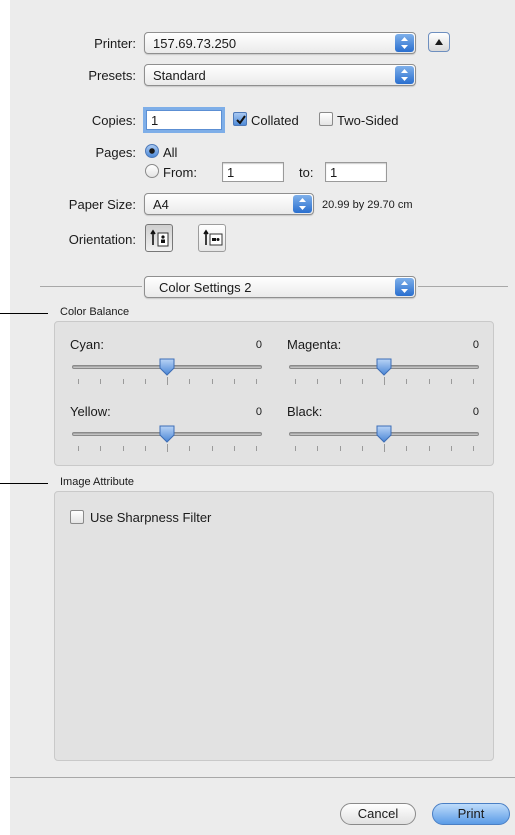 Image resolution: width=515 pixels, height=835 pixels. Describe the element at coordinates (384, 434) in the screenshot. I see `black-slider-thumb` at that location.